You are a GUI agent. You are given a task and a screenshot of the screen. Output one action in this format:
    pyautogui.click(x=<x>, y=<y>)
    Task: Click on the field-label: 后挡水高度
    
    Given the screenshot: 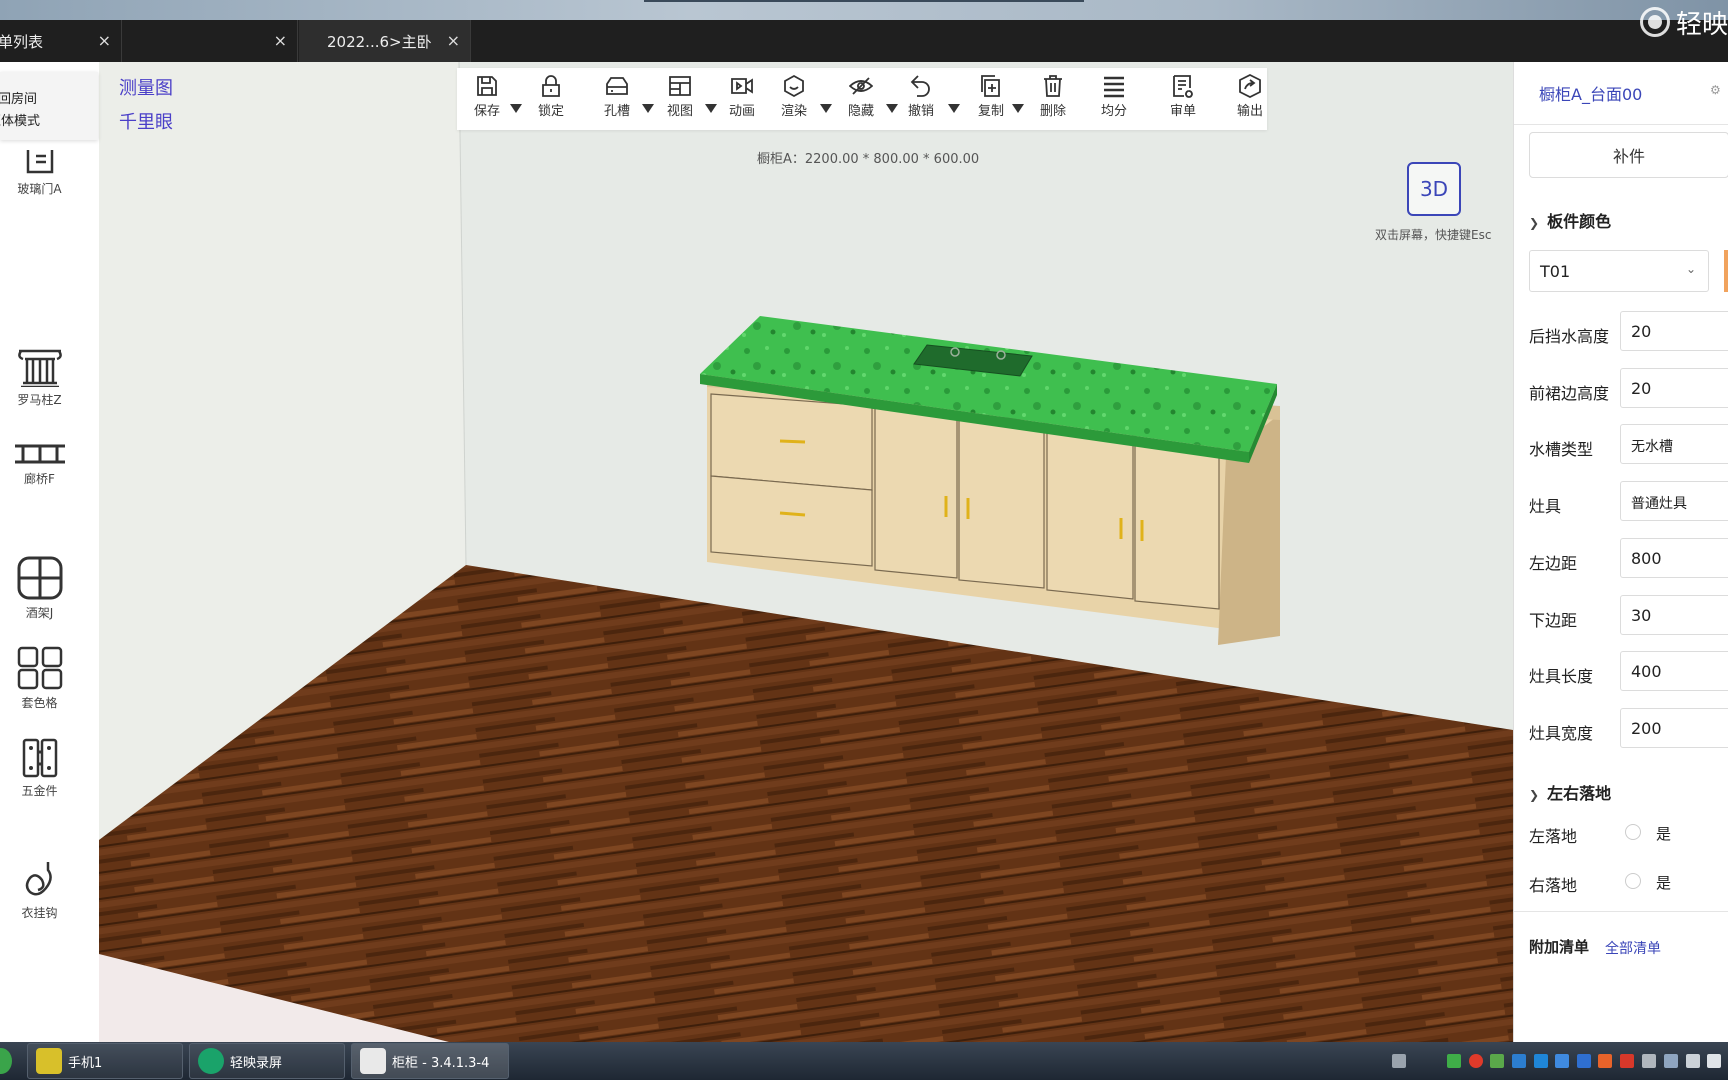 What is the action you would take?
    pyautogui.click(x=1569, y=336)
    